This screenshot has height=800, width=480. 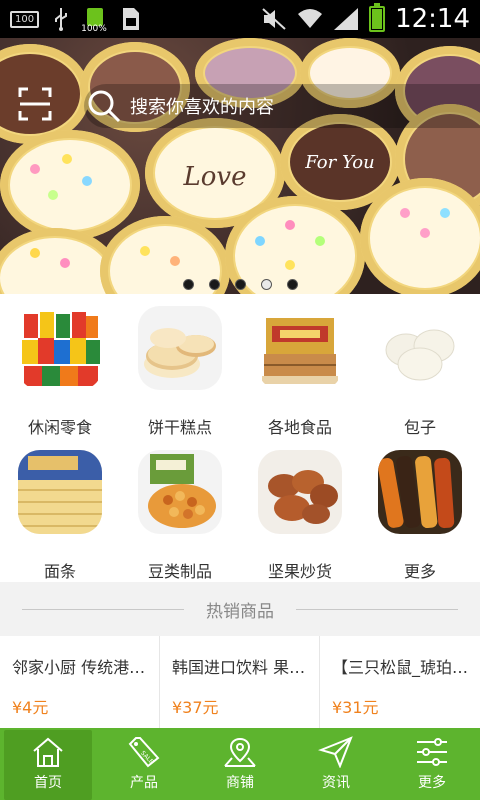 I want to click on product-price: ¥37元, so click(x=195, y=707).